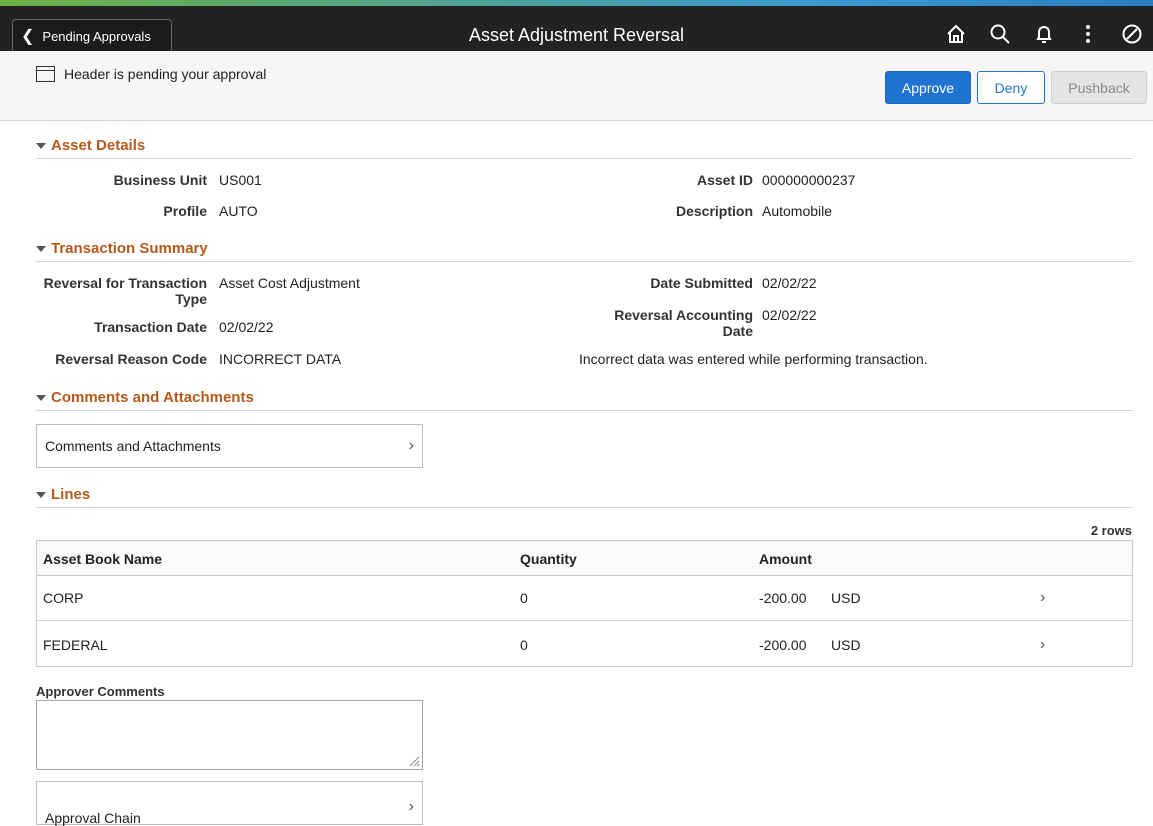 This screenshot has height=826, width=1153. I want to click on column-header-amount: Amount, so click(785, 558).